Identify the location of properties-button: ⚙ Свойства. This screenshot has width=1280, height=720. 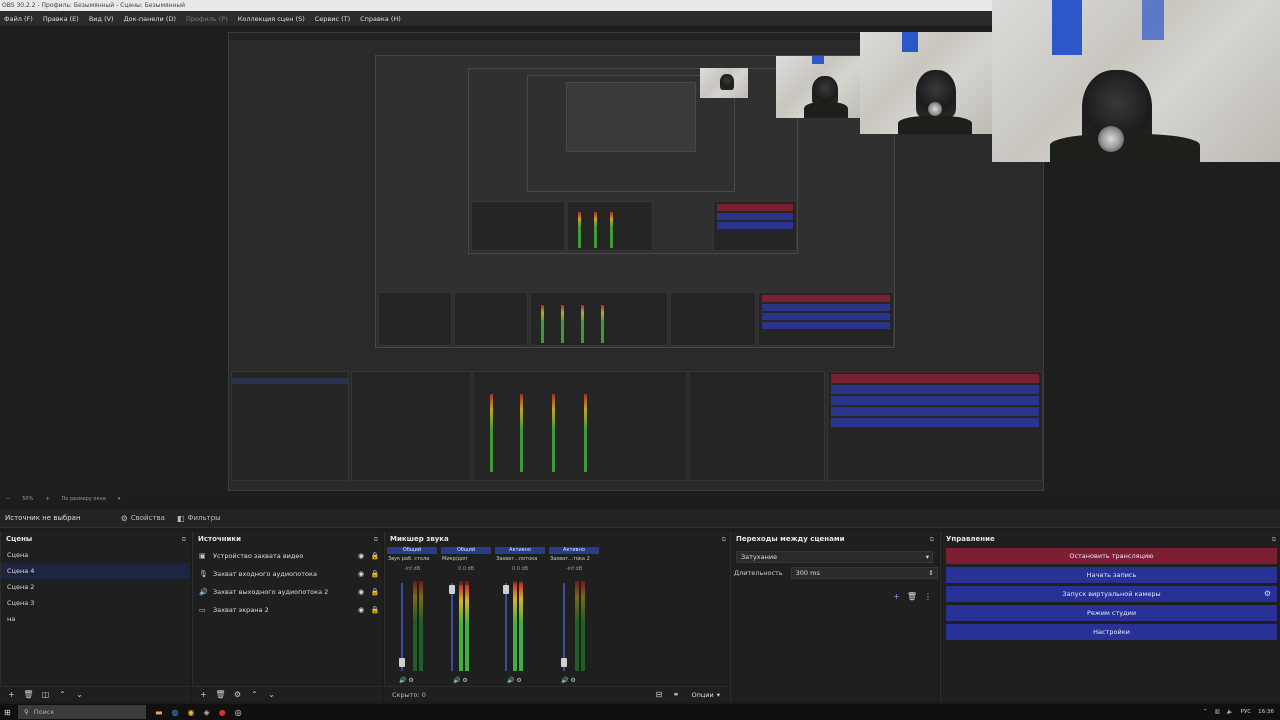
(143, 518).